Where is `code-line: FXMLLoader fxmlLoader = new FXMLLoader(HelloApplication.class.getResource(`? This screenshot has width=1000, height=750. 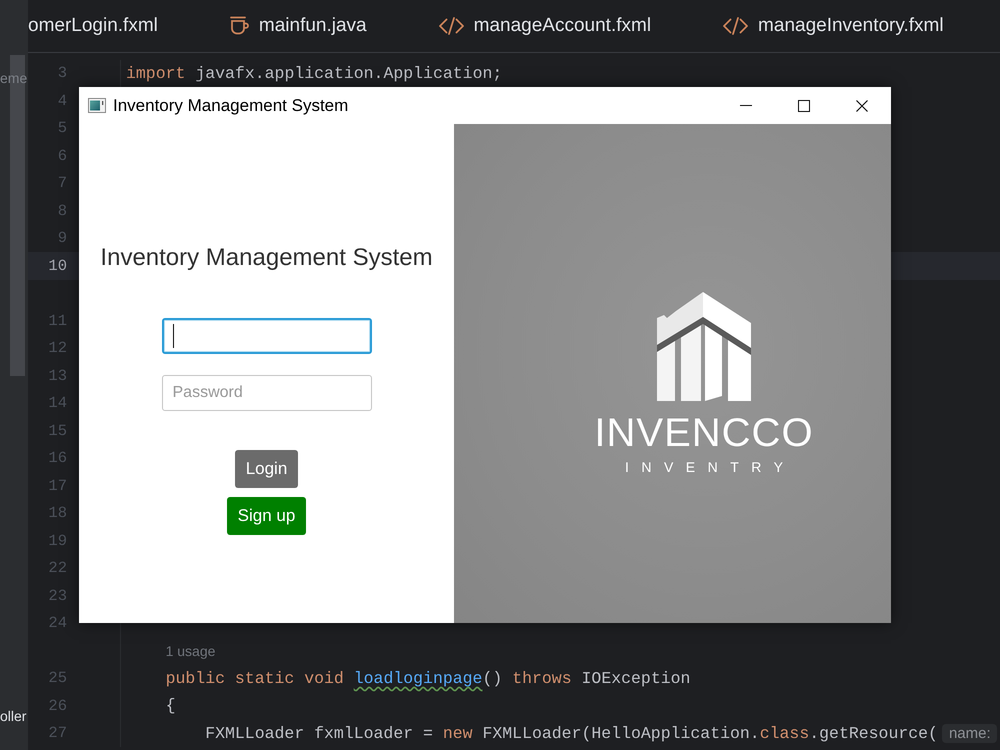
code-line: FXMLLoader fxmlLoader = new FXMLLoader(HelloApplication.class.getResource( is located at coordinates (571, 733).